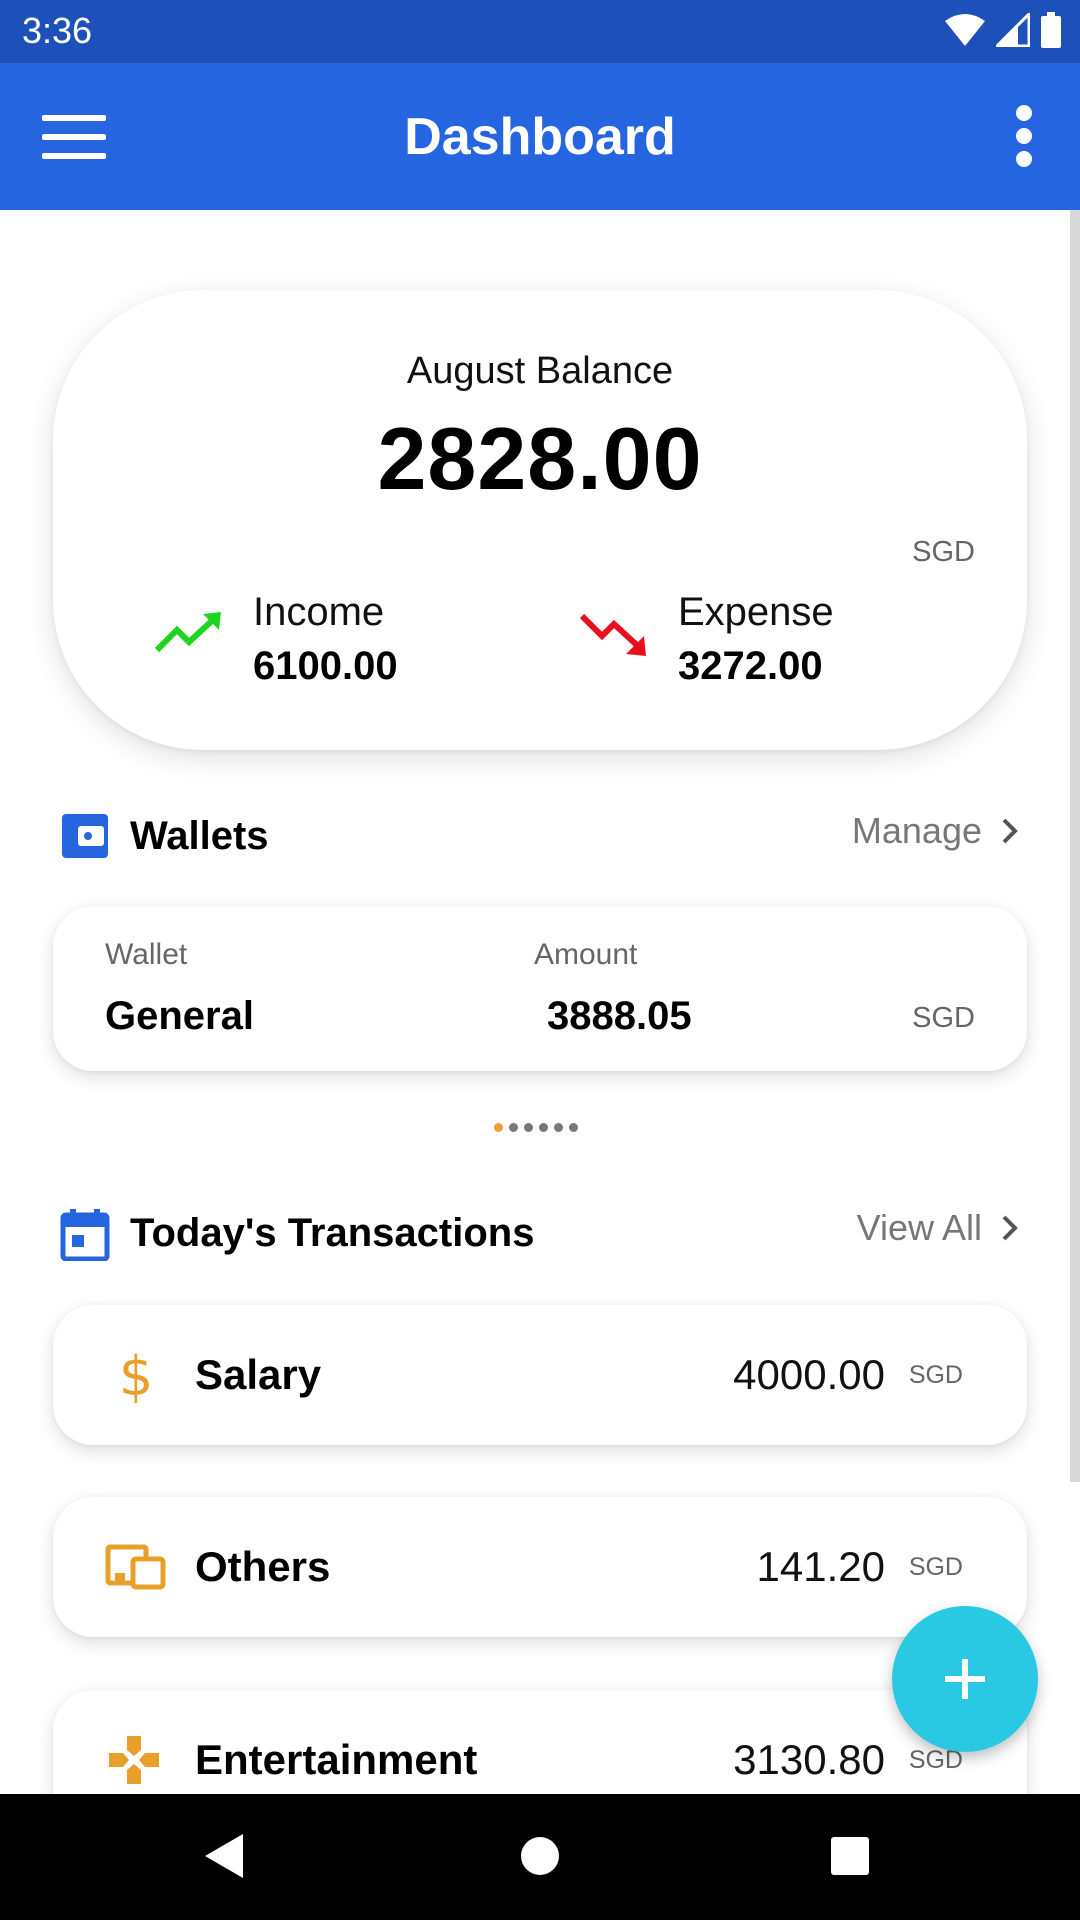  Describe the element at coordinates (85, 836) in the screenshot. I see `wallet-icon` at that location.